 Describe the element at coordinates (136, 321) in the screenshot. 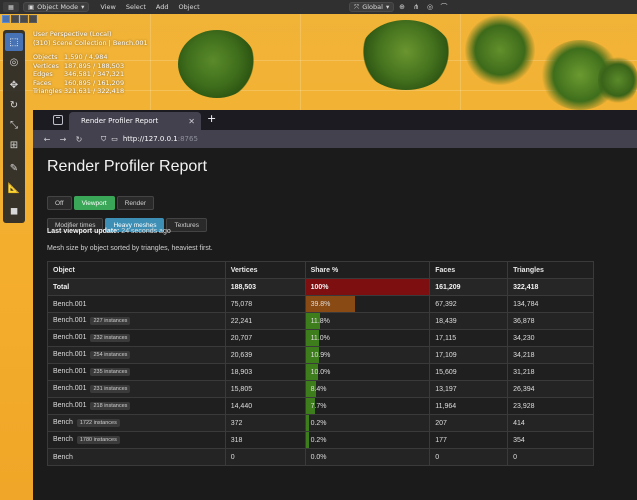

I see `object-cell: Bench.001 227 instances` at that location.